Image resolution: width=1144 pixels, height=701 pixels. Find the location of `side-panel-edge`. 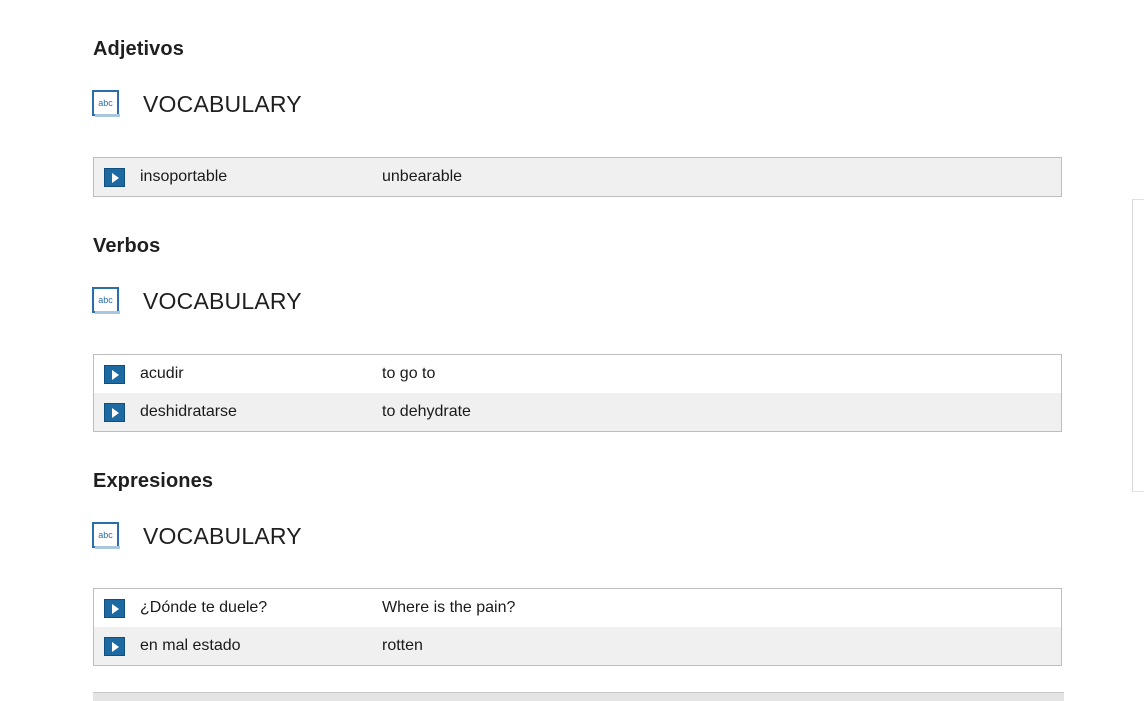

side-panel-edge is located at coordinates (1138, 345).